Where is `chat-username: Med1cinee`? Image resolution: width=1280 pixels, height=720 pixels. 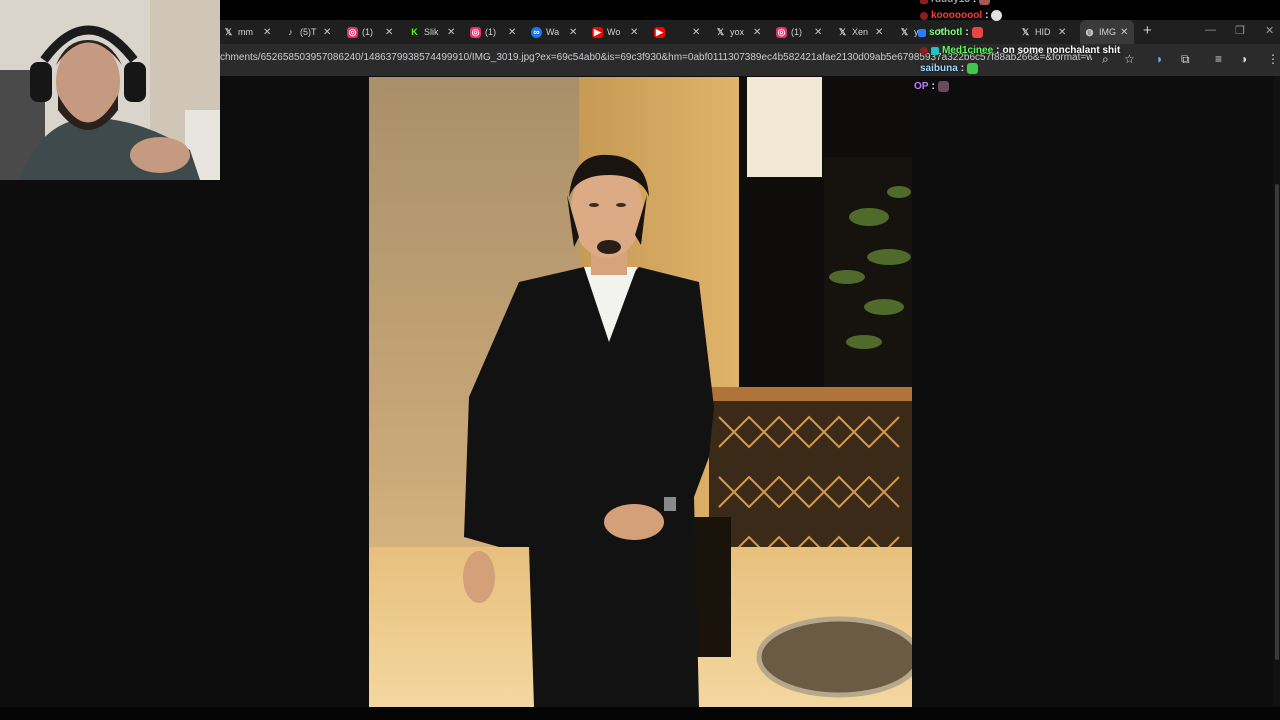
chat-username: Med1cinee is located at coordinates (968, 50).